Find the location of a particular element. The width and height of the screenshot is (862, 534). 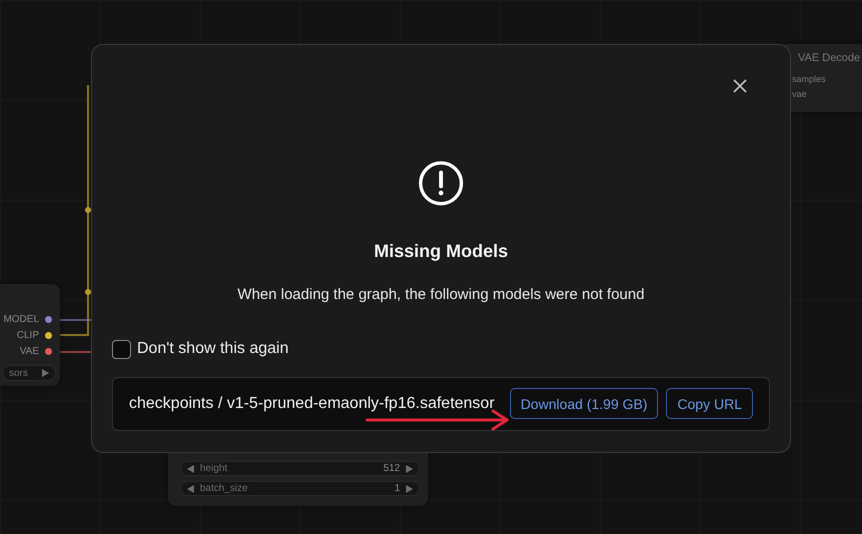

node-widget: batch_size 1 is located at coordinates (300, 488).